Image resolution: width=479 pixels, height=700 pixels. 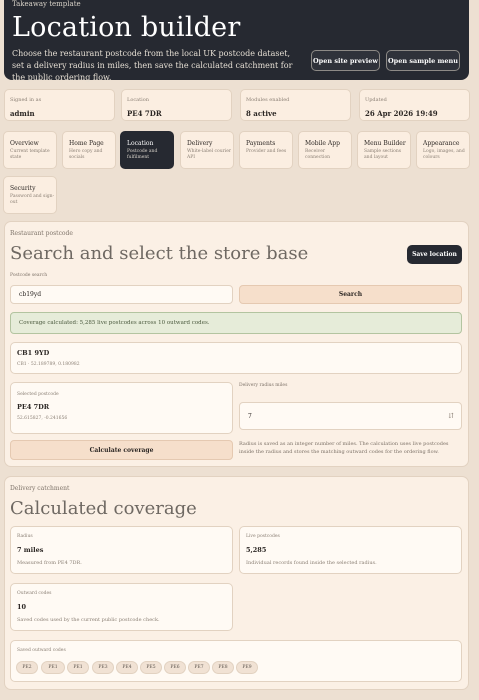 I want to click on outward-code-chip: PE6, so click(x=175, y=667).